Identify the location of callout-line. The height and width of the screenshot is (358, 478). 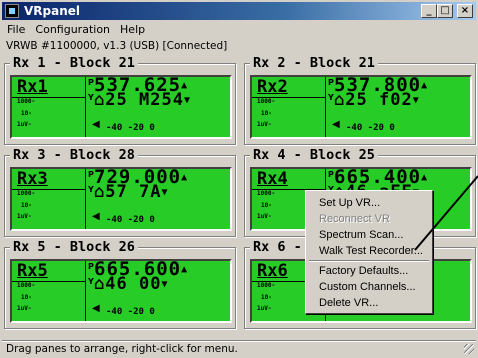
(446, 213).